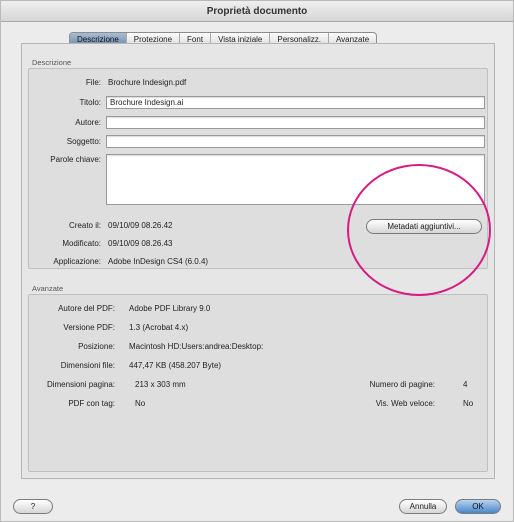 This screenshot has width=514, height=522. I want to click on modified-value: 09/10/09 08.26.43, so click(140, 243).